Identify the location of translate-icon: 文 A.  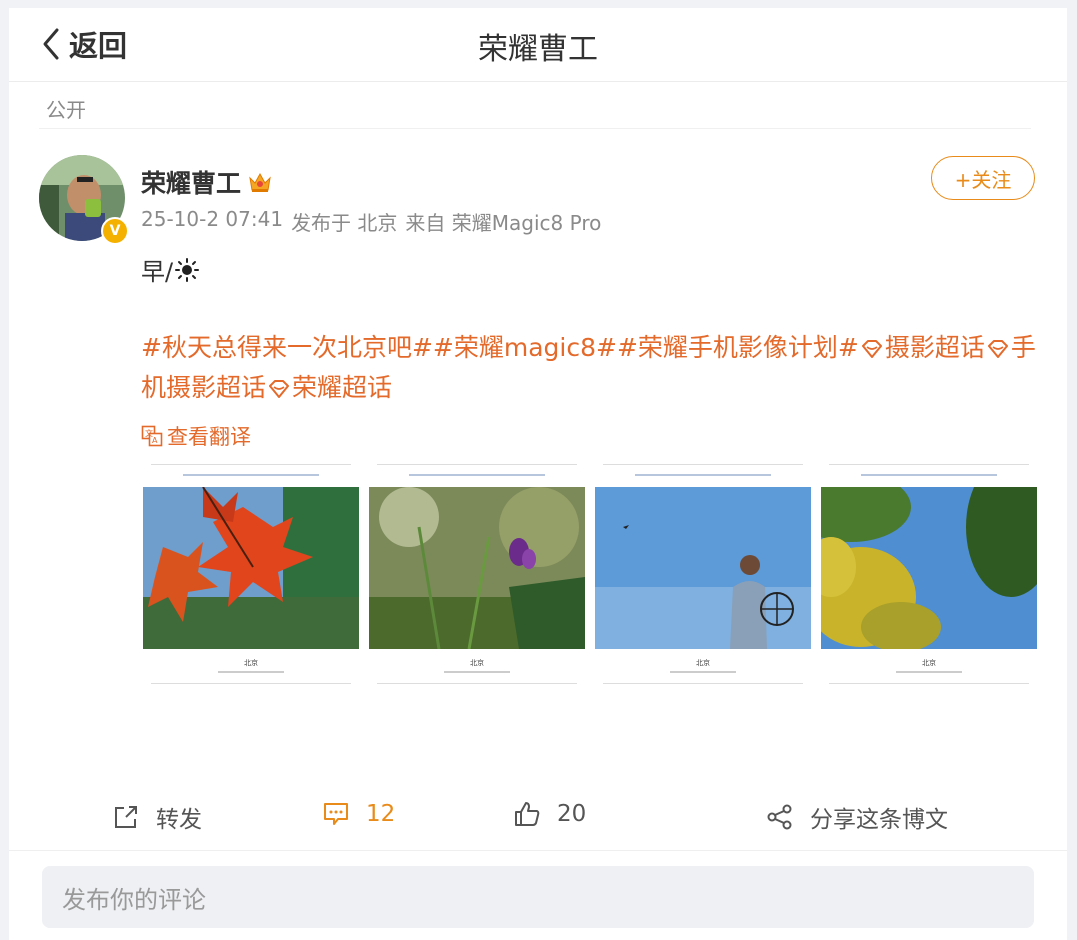
(152, 436).